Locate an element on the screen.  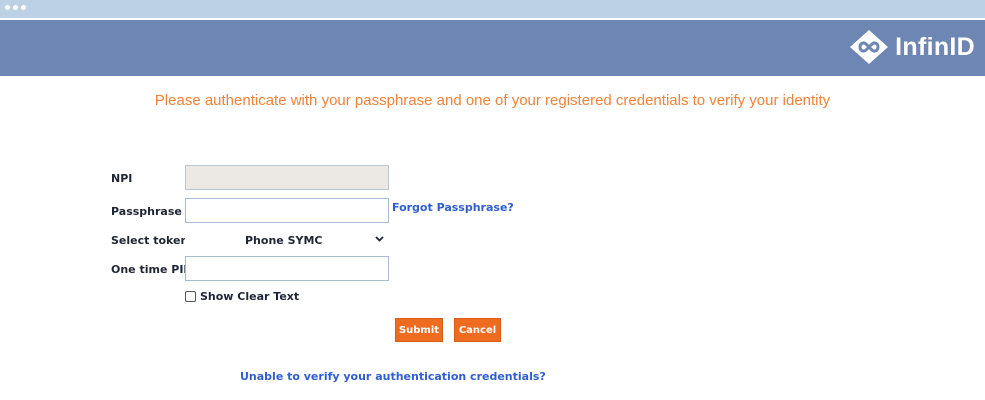
token-select: Phone SYMC is located at coordinates (287, 241).